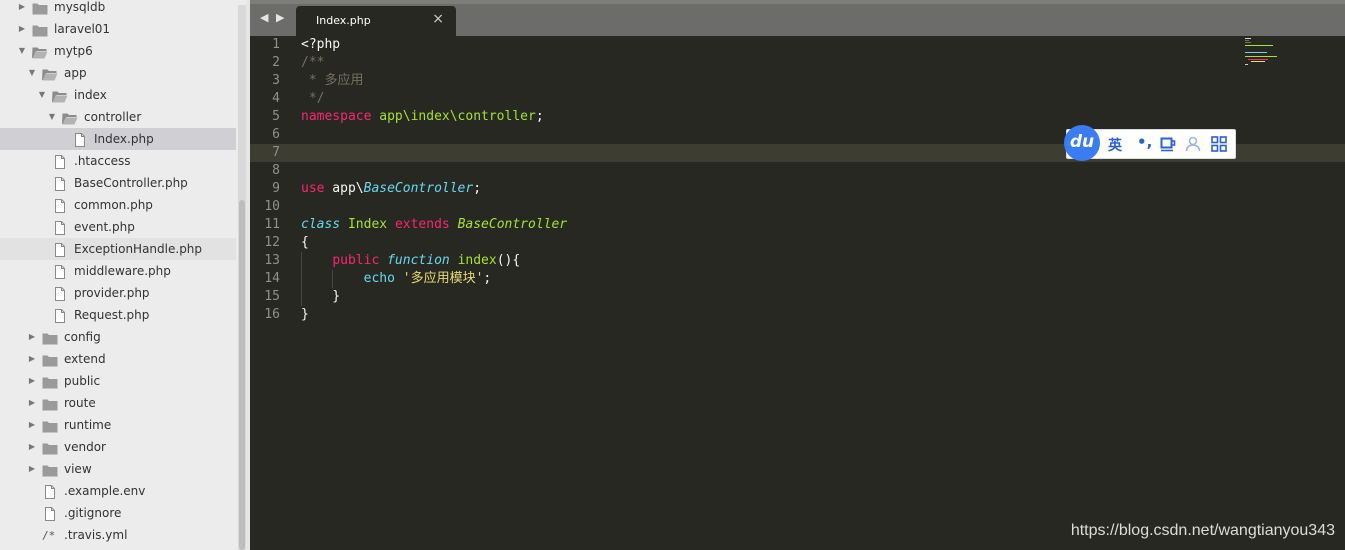 This screenshot has width=1345, height=550. I want to click on folder-open-icon, so click(60, 95).